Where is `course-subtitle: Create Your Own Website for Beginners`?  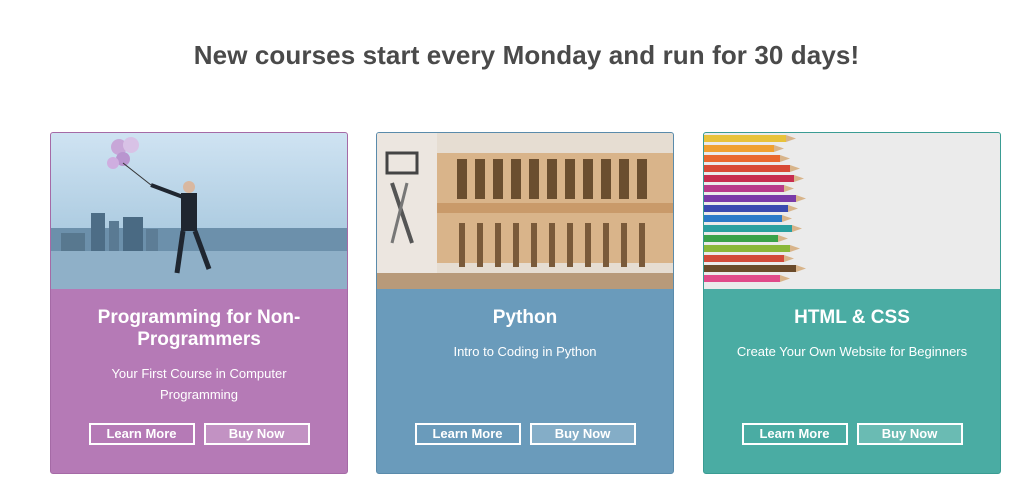
course-subtitle: Create Your Own Website for Beginners is located at coordinates (852, 351).